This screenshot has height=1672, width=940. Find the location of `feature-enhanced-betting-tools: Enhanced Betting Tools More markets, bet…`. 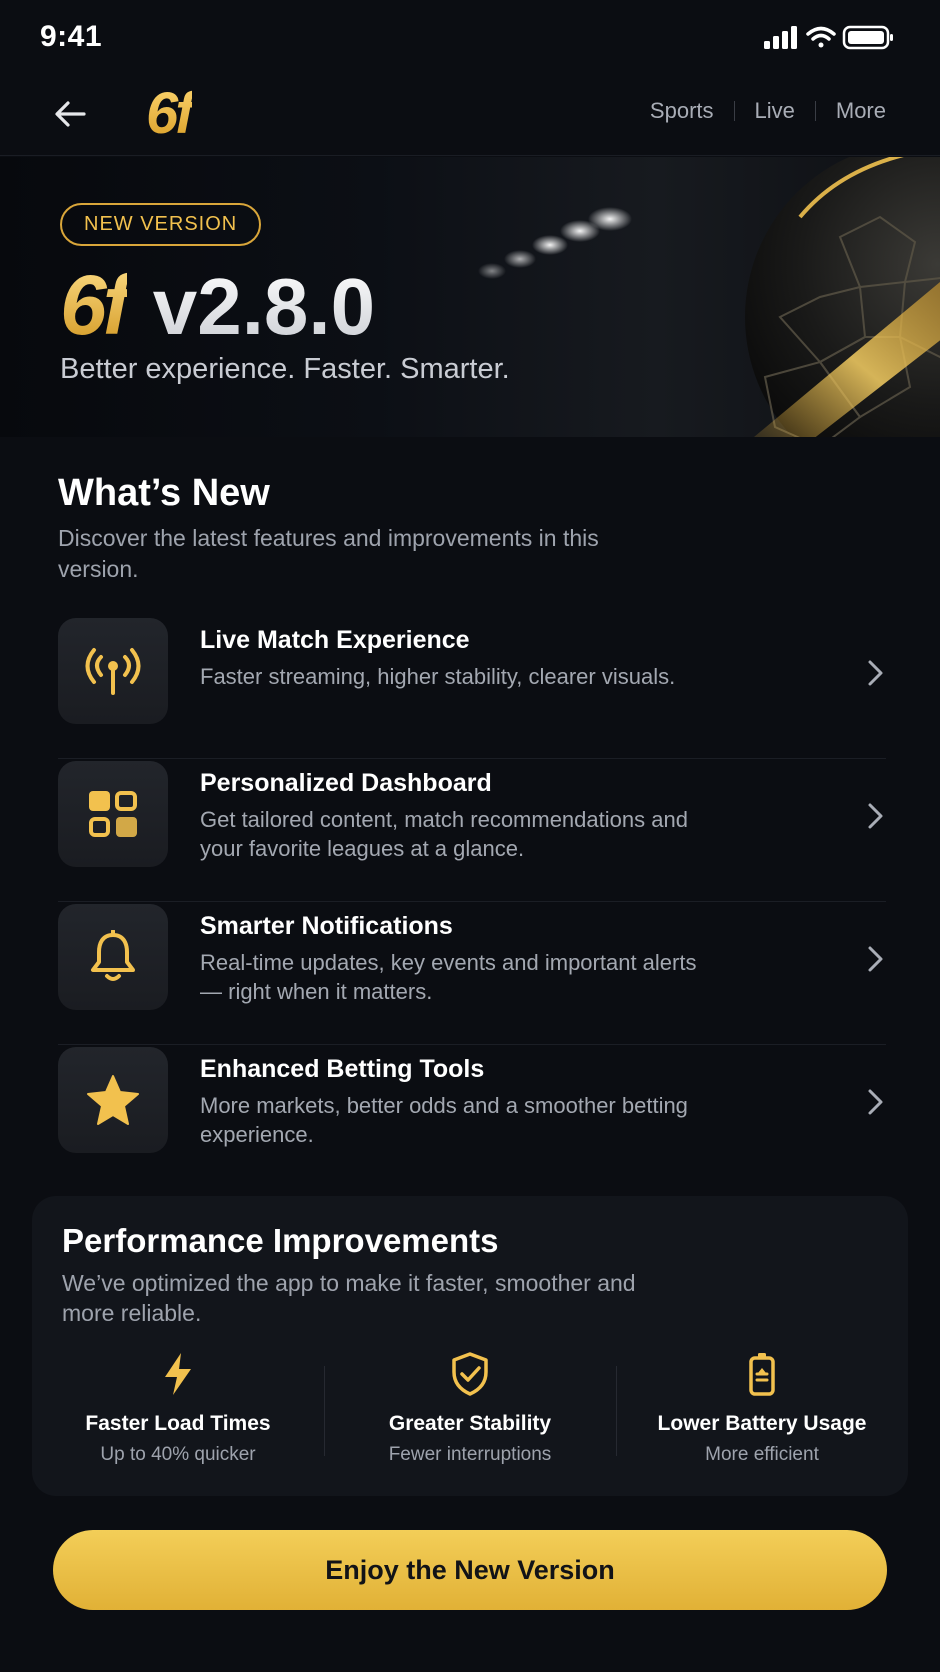

feature-enhanced-betting-tools: Enhanced Betting Tools More markets, bet… is located at coordinates (472, 1116).